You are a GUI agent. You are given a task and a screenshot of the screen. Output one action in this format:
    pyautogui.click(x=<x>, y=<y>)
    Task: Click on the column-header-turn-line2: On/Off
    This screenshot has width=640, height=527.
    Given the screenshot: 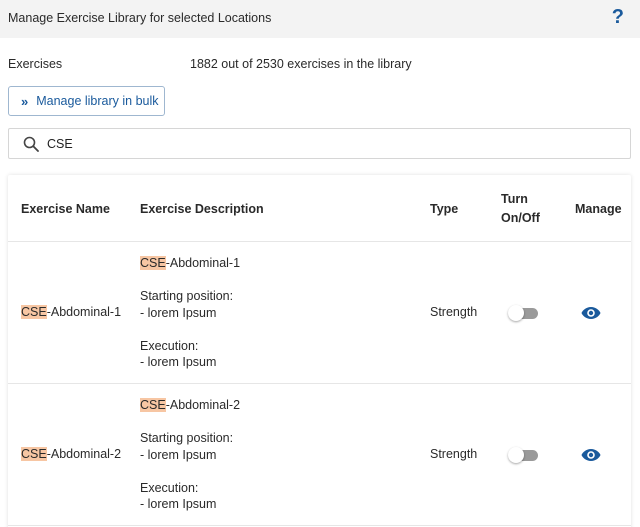 What is the action you would take?
    pyautogui.click(x=520, y=218)
    